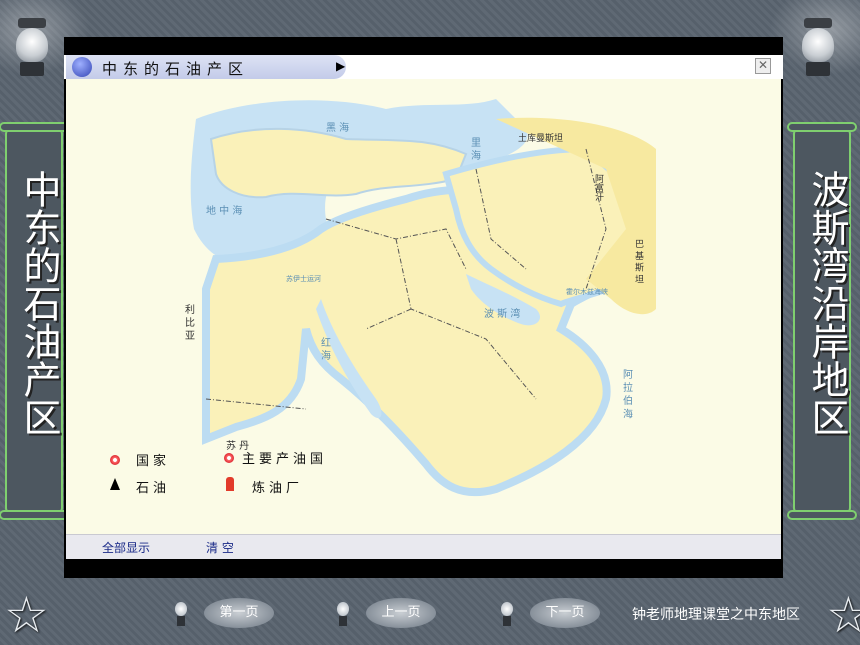 The image size is (860, 645). Describe the element at coordinates (627, 394) in the screenshot. I see `label-arabian-sea: 阿 拉 伯 海` at that location.